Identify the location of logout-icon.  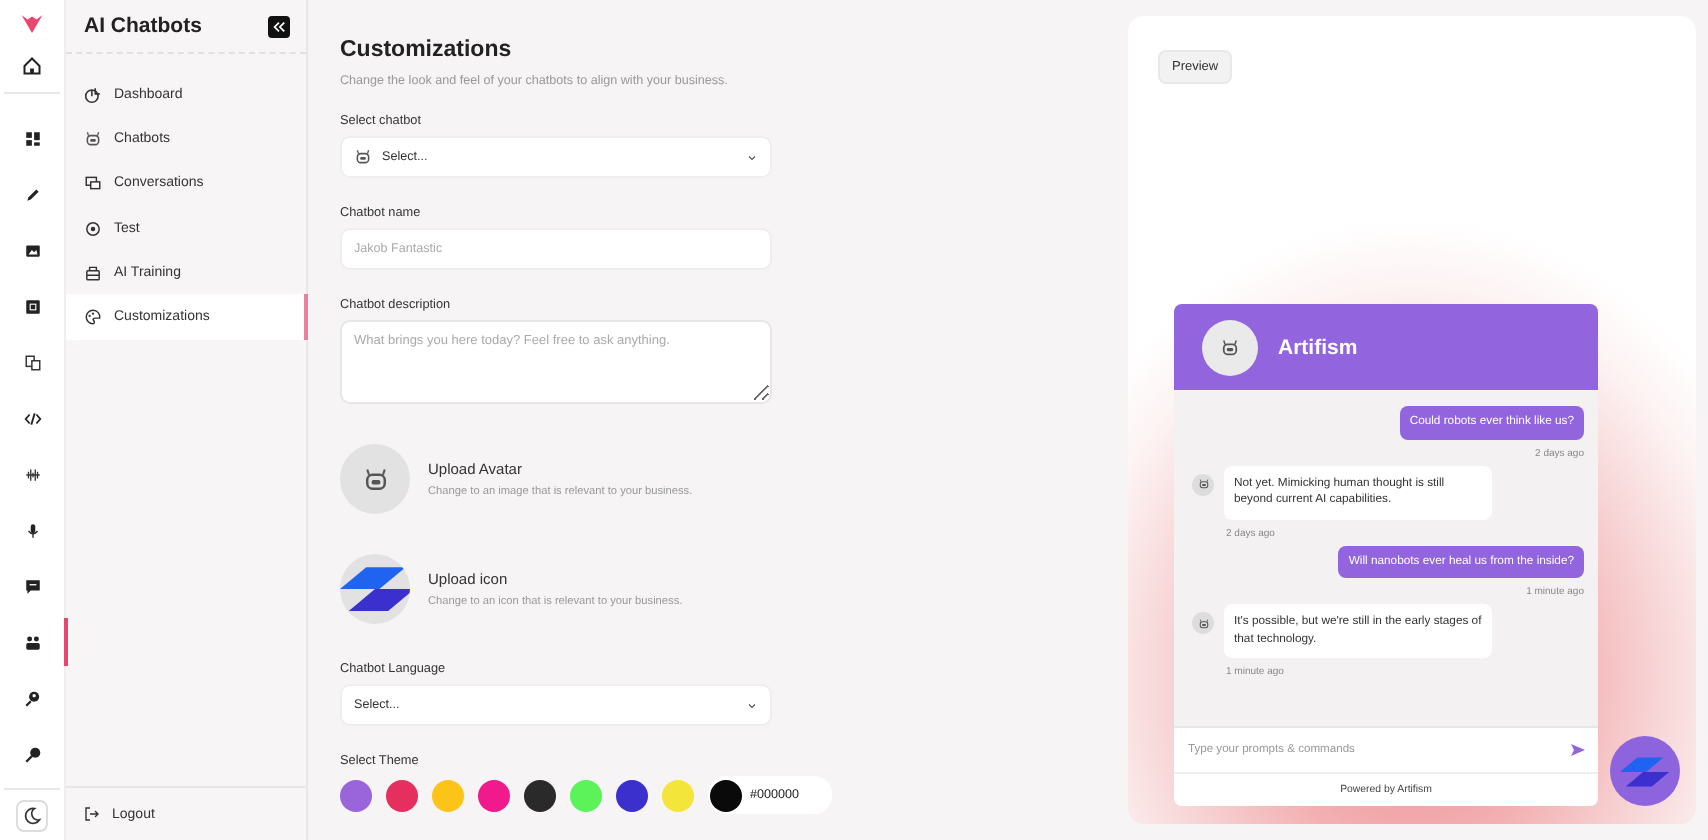
(92, 814).